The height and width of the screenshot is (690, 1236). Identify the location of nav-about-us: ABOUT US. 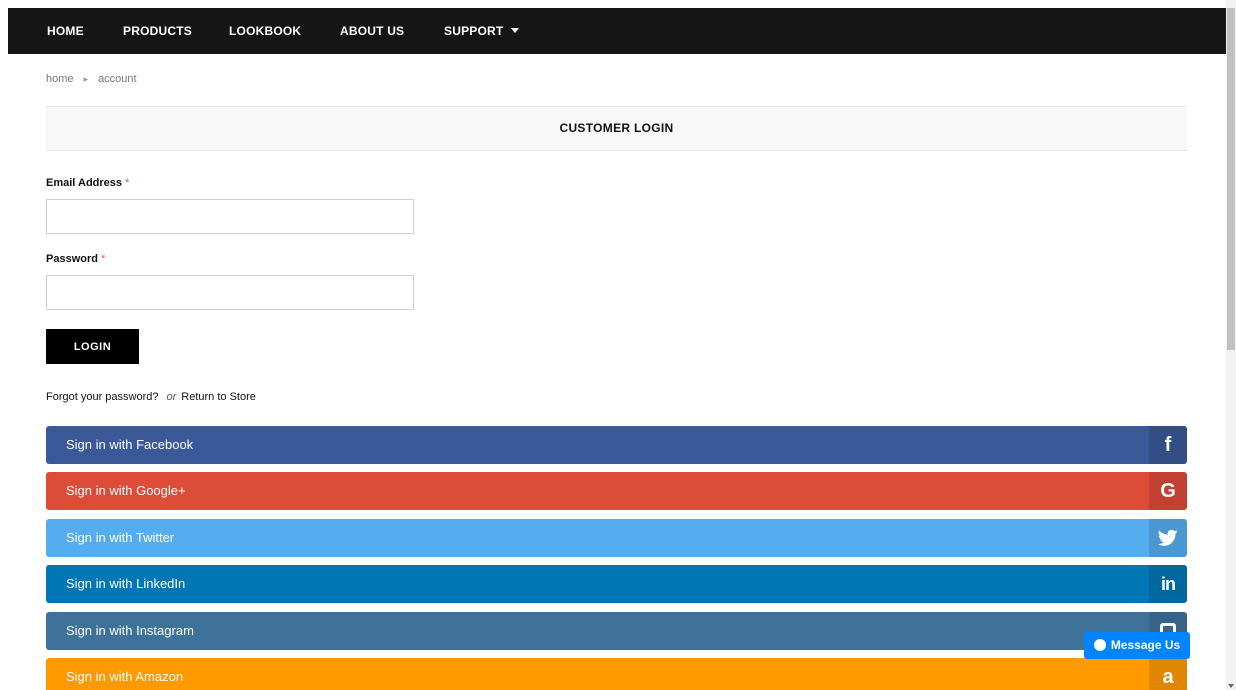
(372, 31).